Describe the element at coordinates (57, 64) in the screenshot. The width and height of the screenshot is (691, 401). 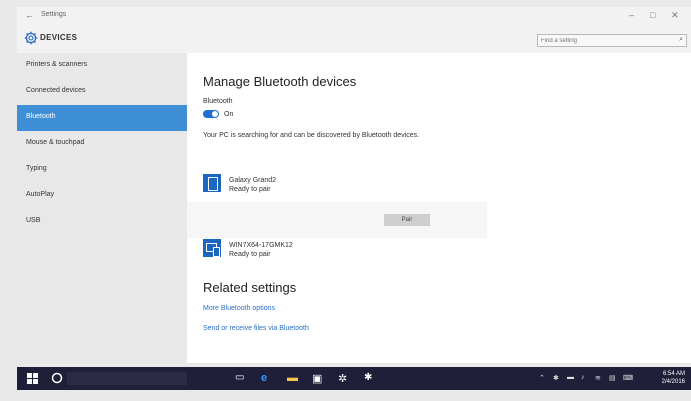
I see `sidebar-item-label: Printers & scanners` at that location.